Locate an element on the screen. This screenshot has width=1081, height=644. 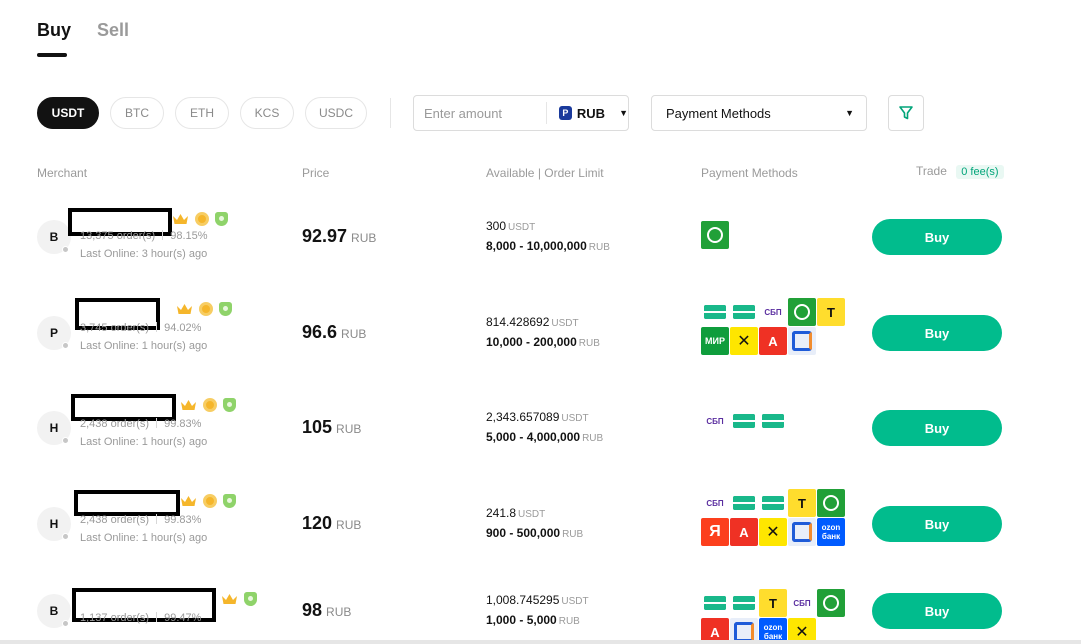
yandex-payment-icon: Я is located at coordinates (715, 532).